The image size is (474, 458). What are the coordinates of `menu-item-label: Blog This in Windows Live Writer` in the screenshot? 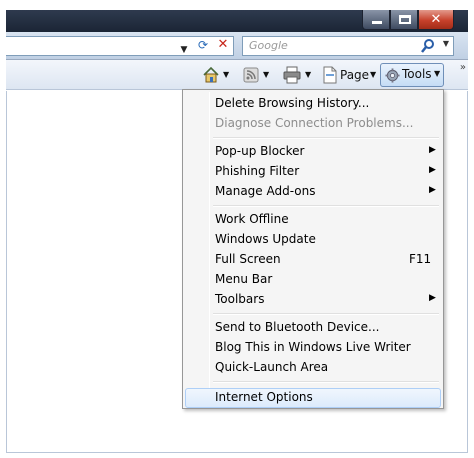 It's located at (313, 347).